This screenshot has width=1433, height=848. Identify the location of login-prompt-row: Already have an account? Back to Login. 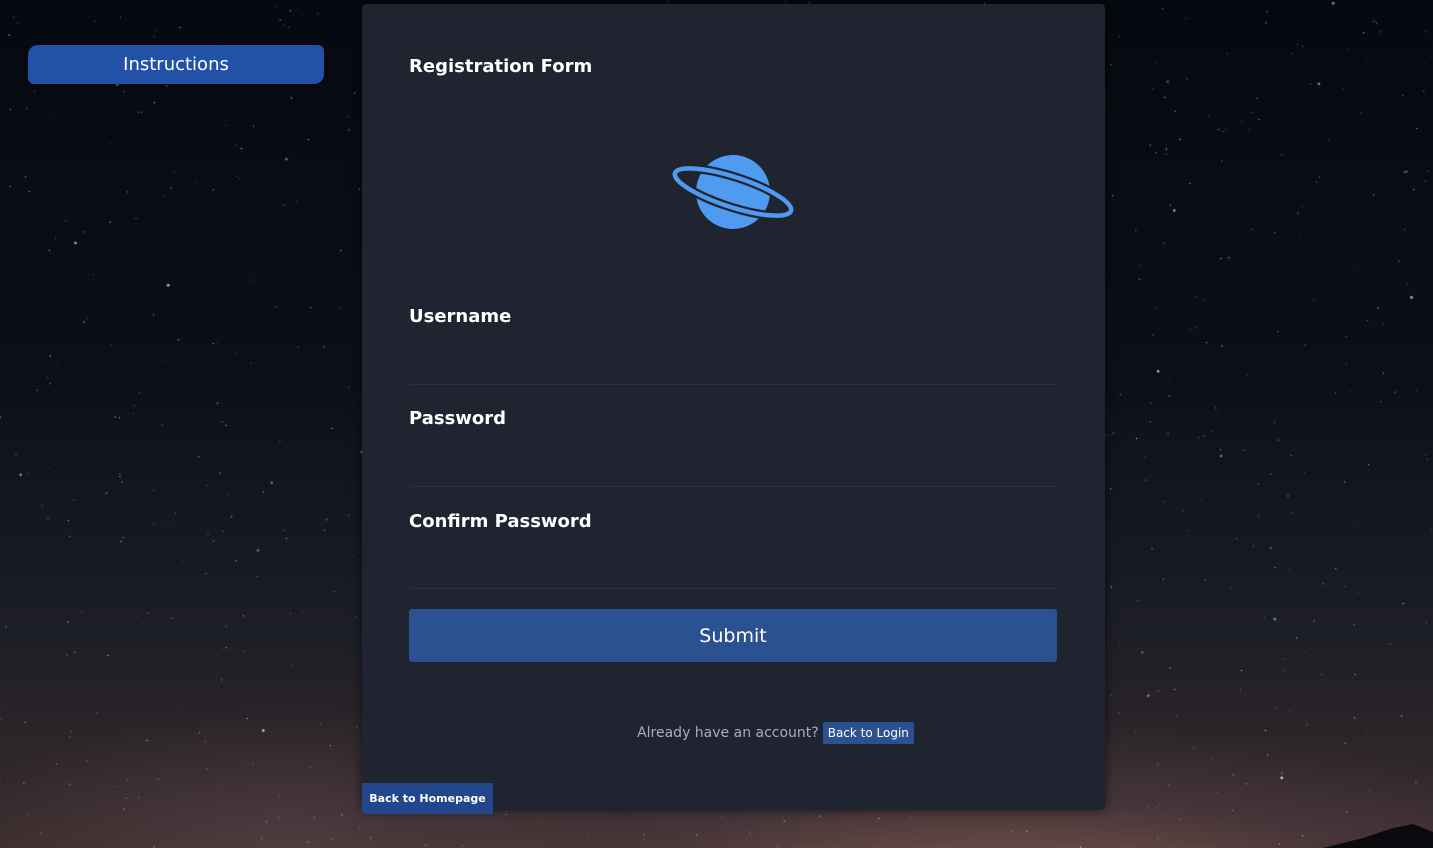
(733, 733).